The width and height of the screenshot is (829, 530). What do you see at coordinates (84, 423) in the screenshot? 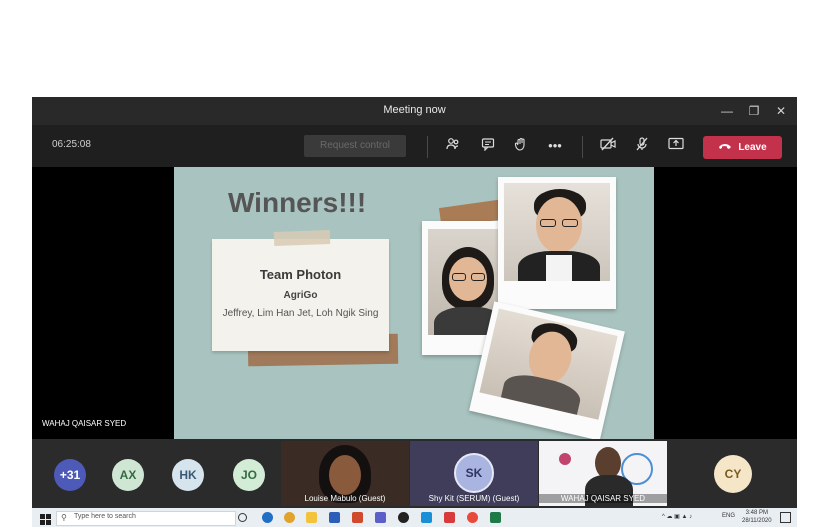
I see `presenter-name-tag: WAHAJ QAISAR SYED` at bounding box center [84, 423].